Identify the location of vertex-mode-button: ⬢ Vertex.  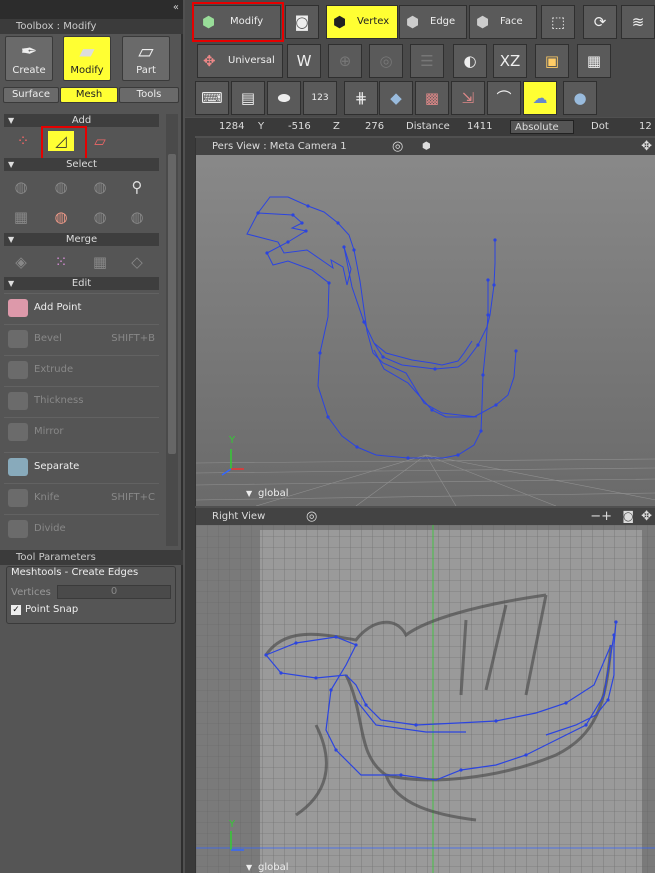
(362, 22).